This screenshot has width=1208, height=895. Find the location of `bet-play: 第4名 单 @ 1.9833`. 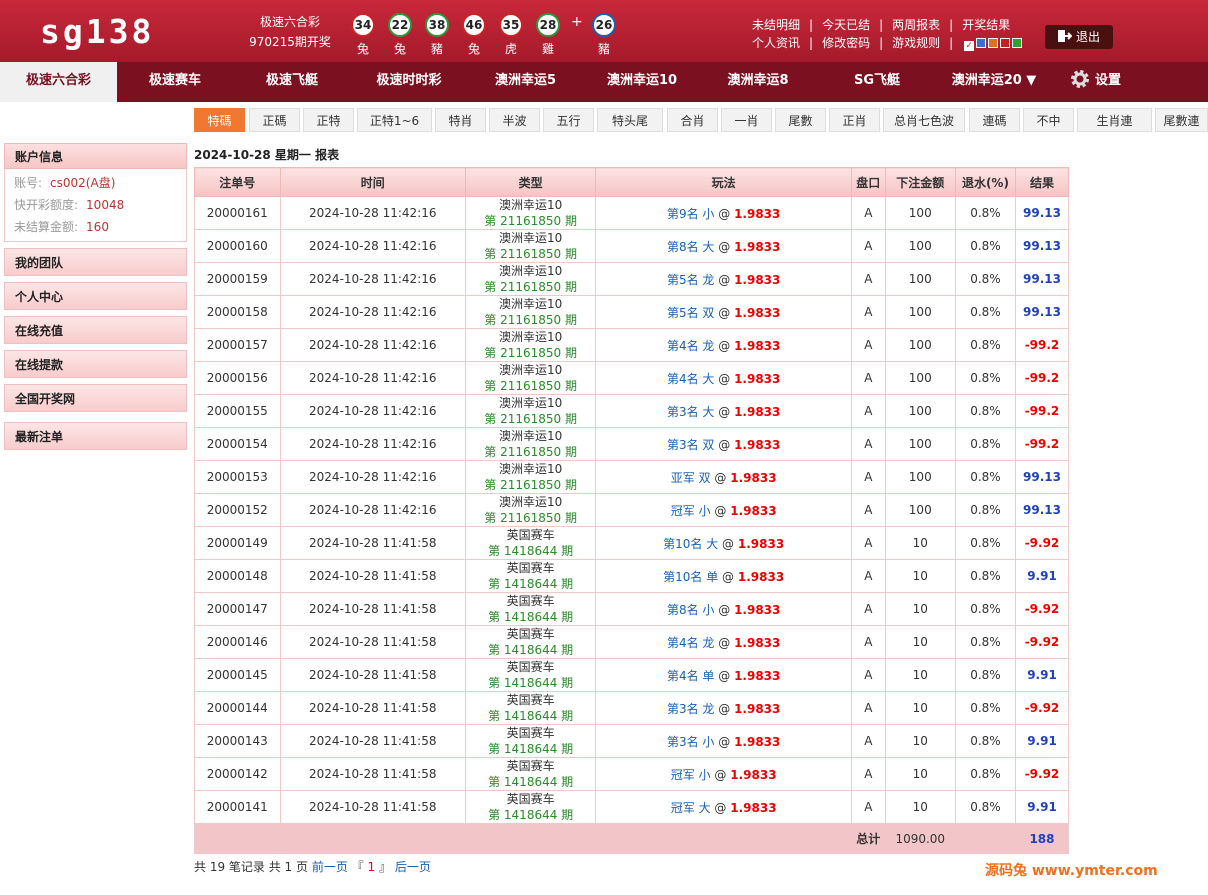

bet-play: 第4名 单 @ 1.9833 is located at coordinates (723, 675).